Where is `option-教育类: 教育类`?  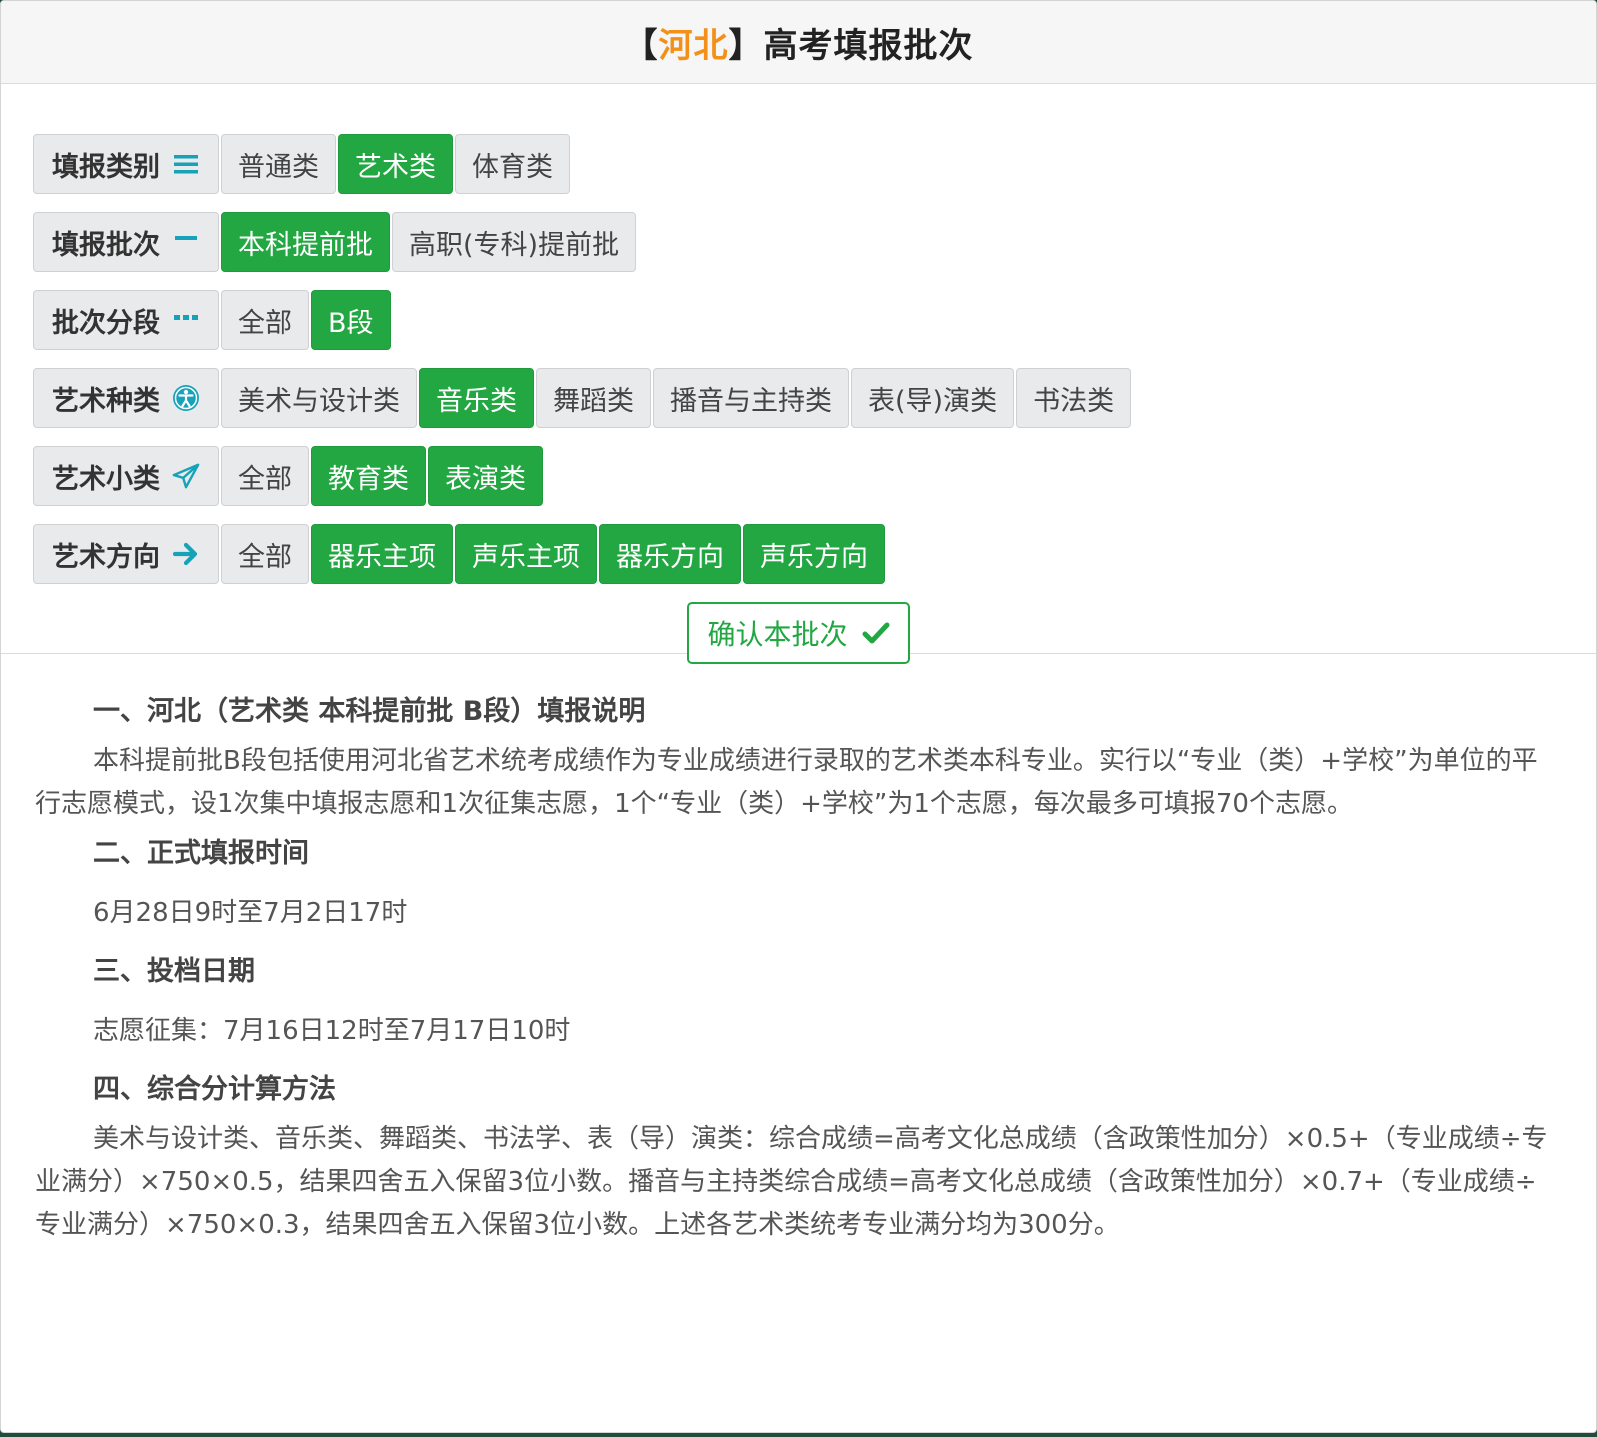 option-教育类: 教育类 is located at coordinates (368, 476).